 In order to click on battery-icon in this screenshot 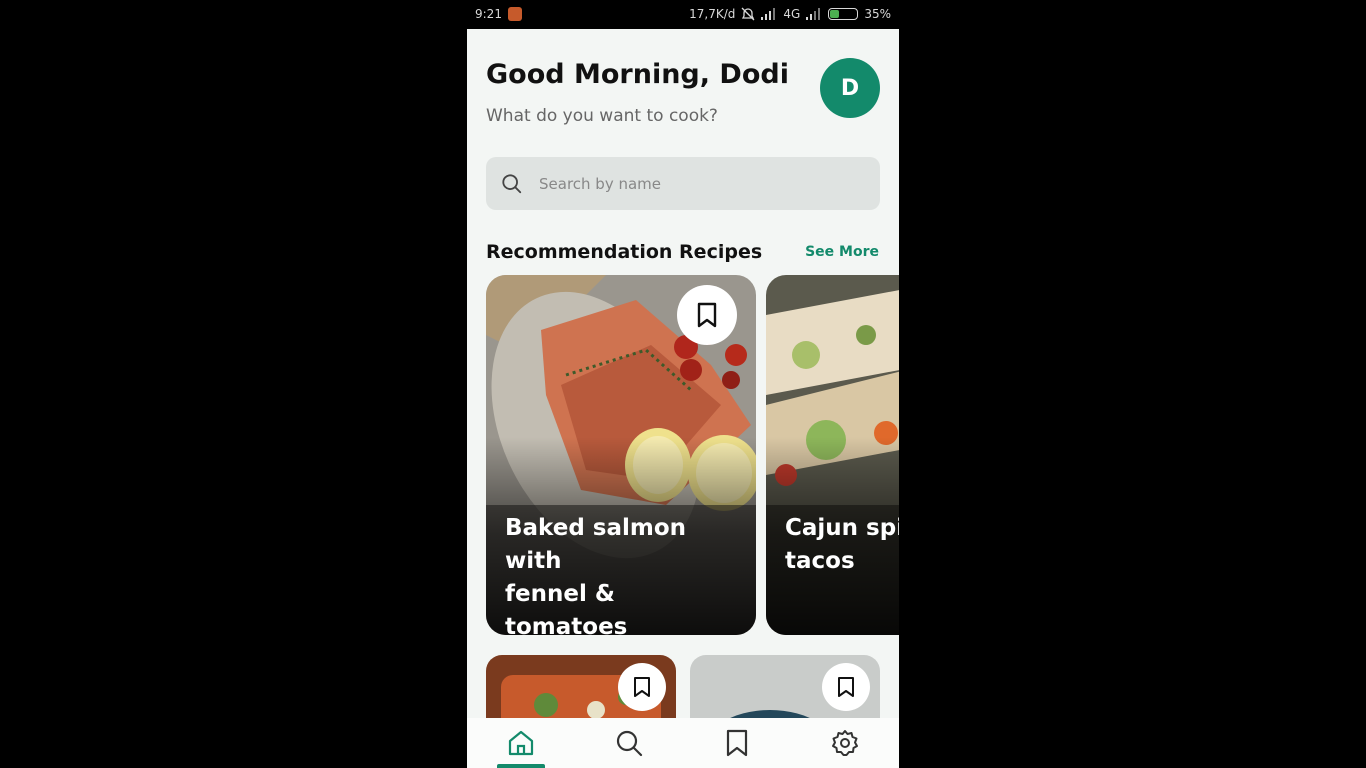, I will do `click(843, 14)`.